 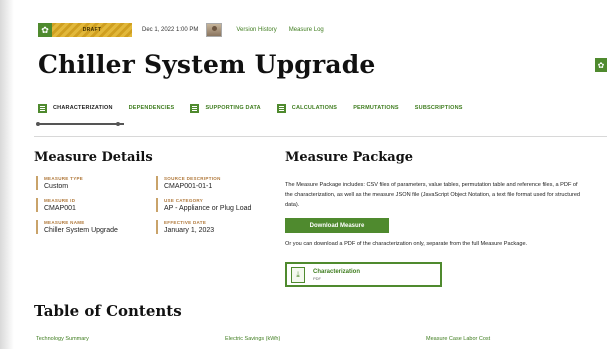 I want to click on pdf-card-subtitle: PDF, so click(x=317, y=278).